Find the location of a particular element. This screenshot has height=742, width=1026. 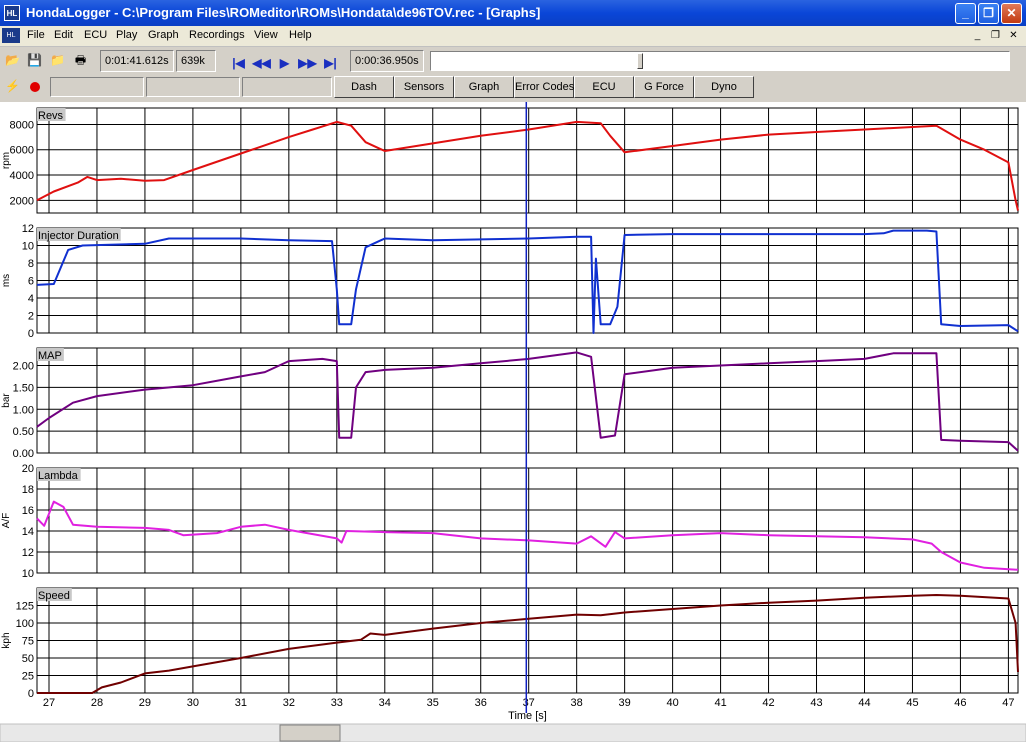

tab-sensors: Sensors is located at coordinates (424, 87).